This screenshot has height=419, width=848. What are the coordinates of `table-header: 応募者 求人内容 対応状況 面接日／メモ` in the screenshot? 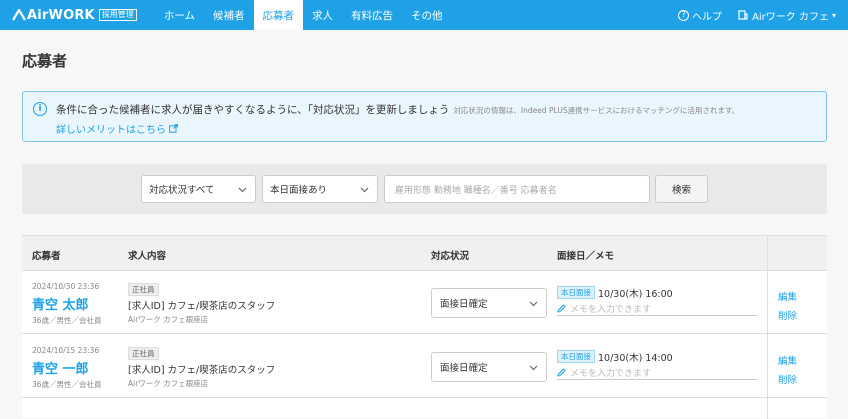 It's located at (424, 253).